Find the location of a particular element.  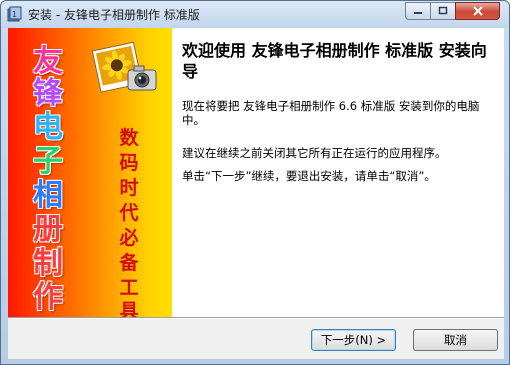

continue-instructions-text: 单击“下一步”继续，要退出安装，请单击“取消”。 is located at coordinates (309, 176).